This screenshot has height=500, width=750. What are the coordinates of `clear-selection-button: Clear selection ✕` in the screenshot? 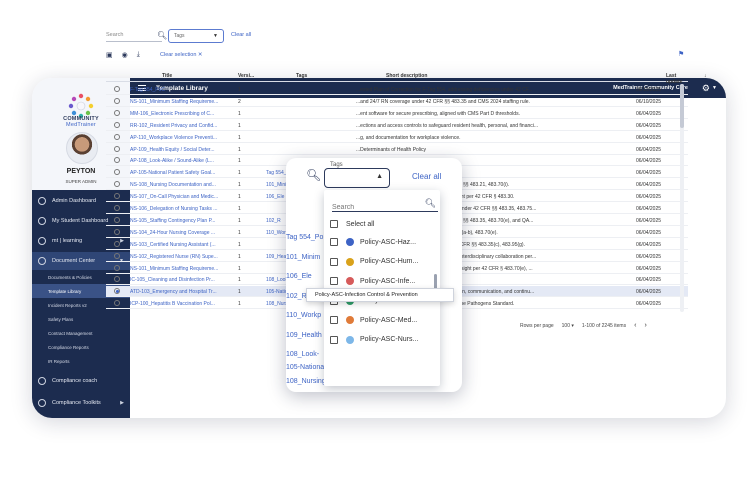 It's located at (181, 55).